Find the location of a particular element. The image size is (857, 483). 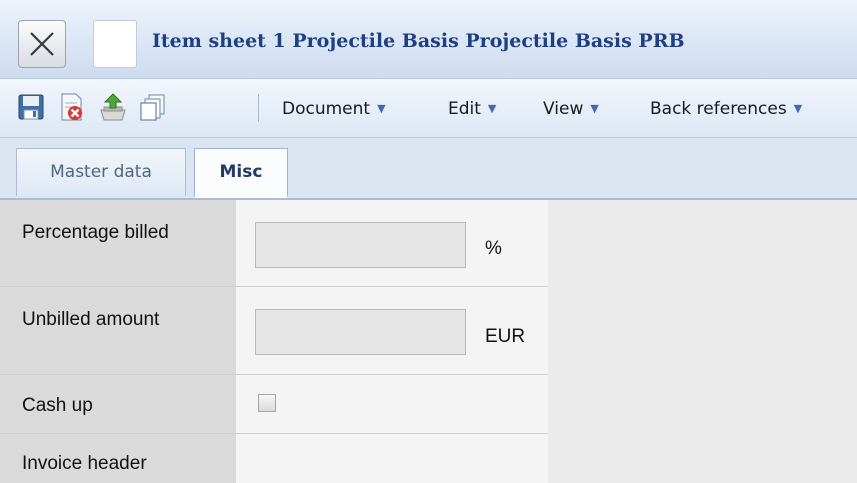

discard-icon is located at coordinates (71, 107).